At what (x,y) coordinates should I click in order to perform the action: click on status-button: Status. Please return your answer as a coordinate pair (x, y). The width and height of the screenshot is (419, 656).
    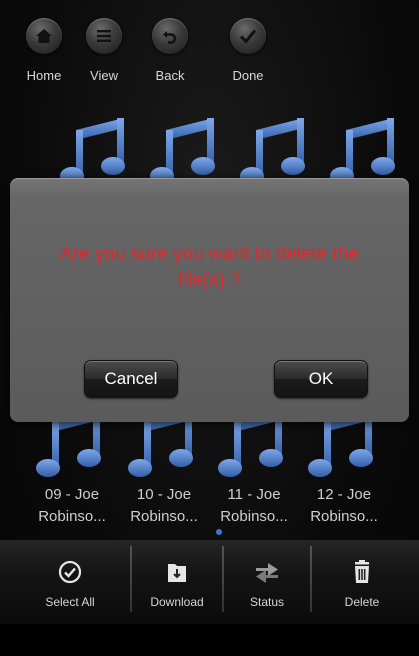
    Looking at the image, I should click on (267, 582).